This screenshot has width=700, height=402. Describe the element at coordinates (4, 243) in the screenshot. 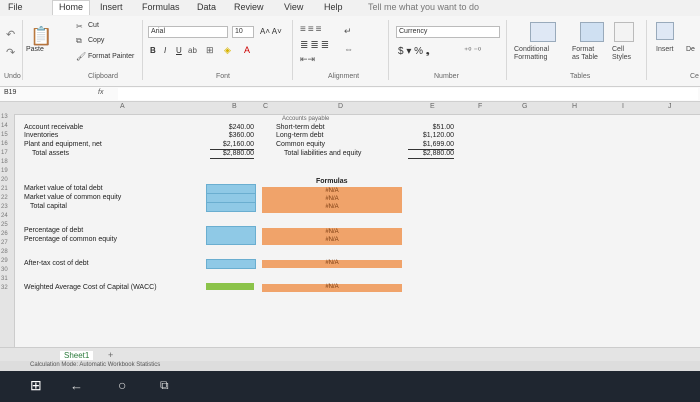

I see `row-number: 27` at that location.